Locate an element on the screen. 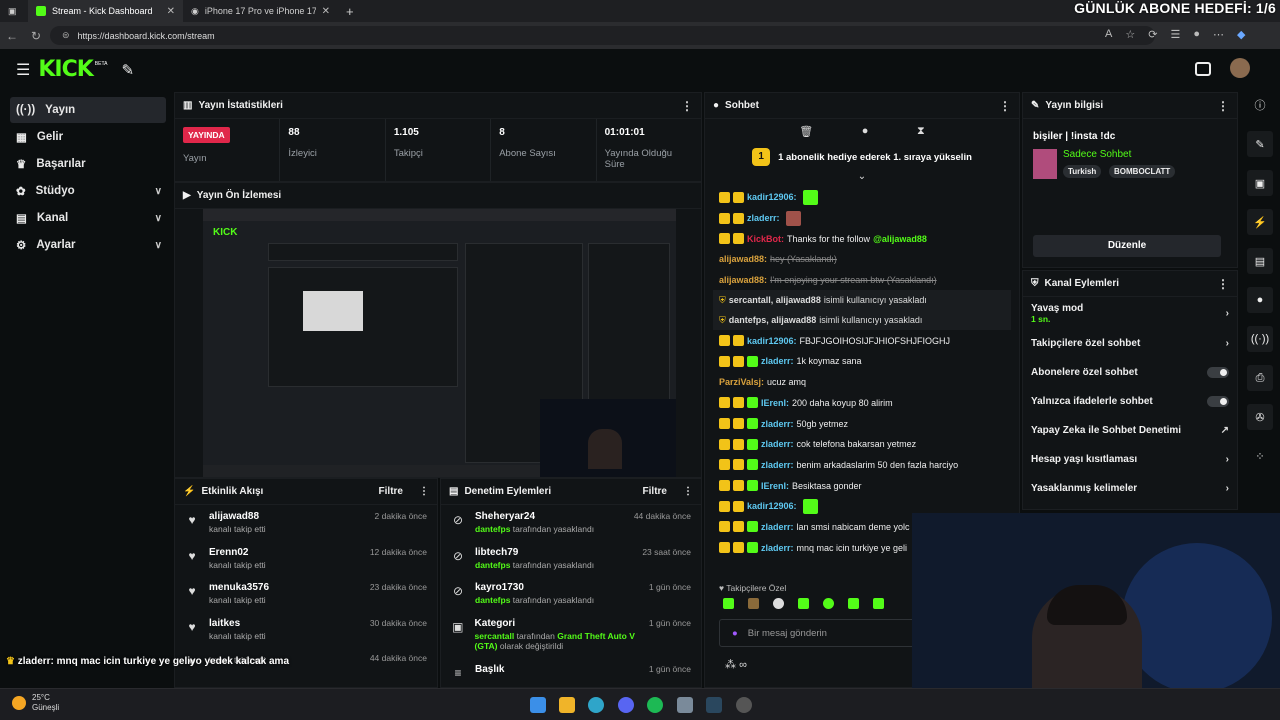 The image size is (1280, 720). edit-pen-icon: ✎ is located at coordinates (127, 70).